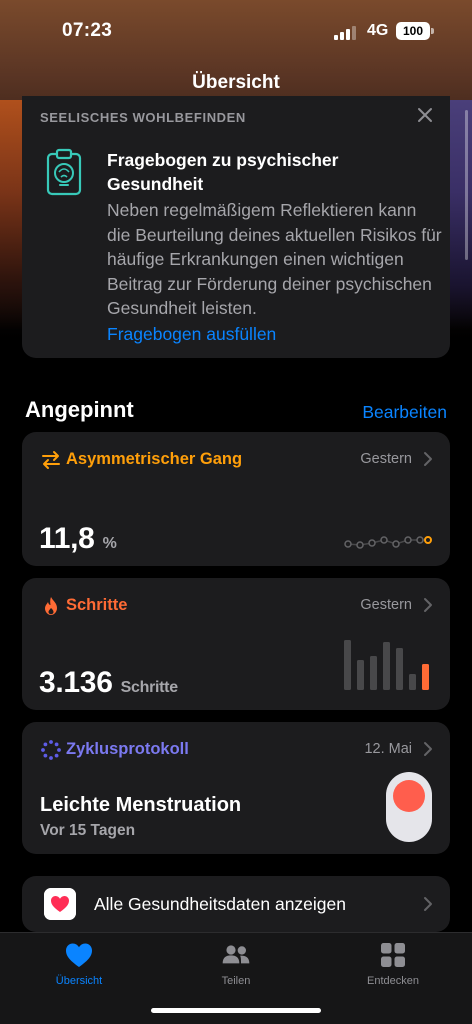 The height and width of the screenshot is (1024, 472). I want to click on battery-tip, so click(432, 31).